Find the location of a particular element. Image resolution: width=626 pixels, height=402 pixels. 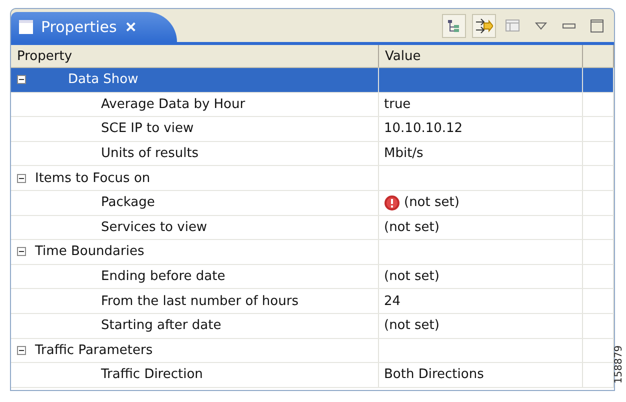

property-row: From the last number of hours 24 is located at coordinates (312, 301).